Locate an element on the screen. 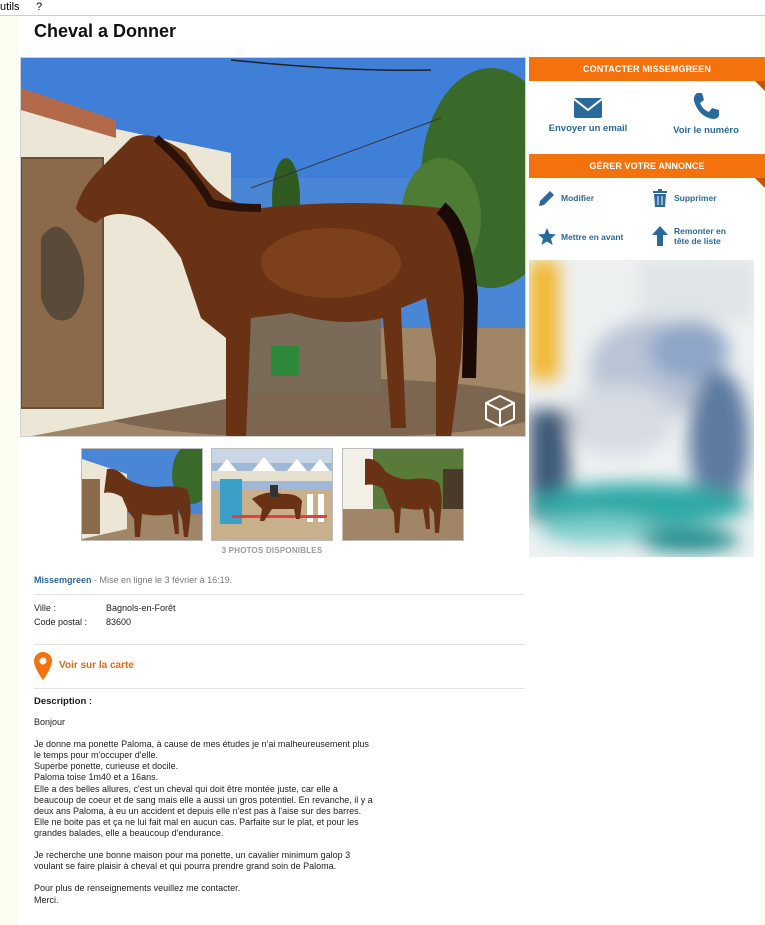 Image resolution: width=765 pixels, height=925 pixels. city-row: Ville : Bagnols-en-Forêt is located at coordinates (105, 608).